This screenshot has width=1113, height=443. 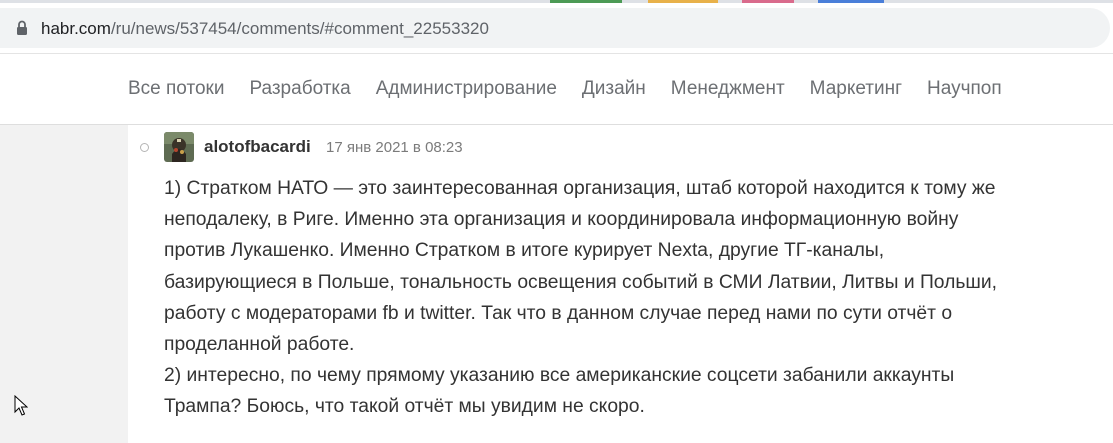 I want to click on comment-author: alotofbacardi, so click(x=257, y=147).